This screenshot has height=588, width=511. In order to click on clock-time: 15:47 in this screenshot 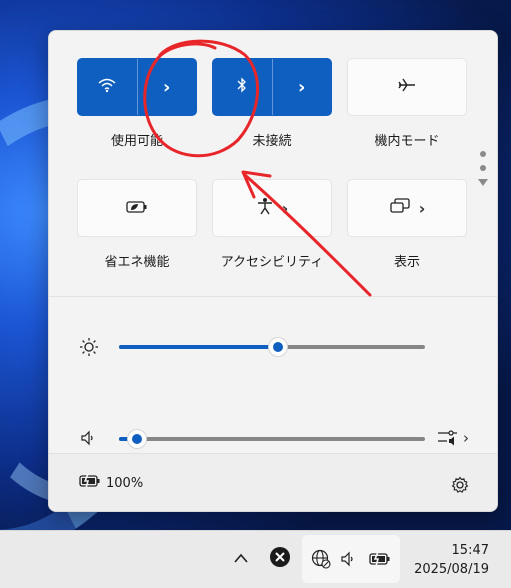, I will do `click(470, 550)`.